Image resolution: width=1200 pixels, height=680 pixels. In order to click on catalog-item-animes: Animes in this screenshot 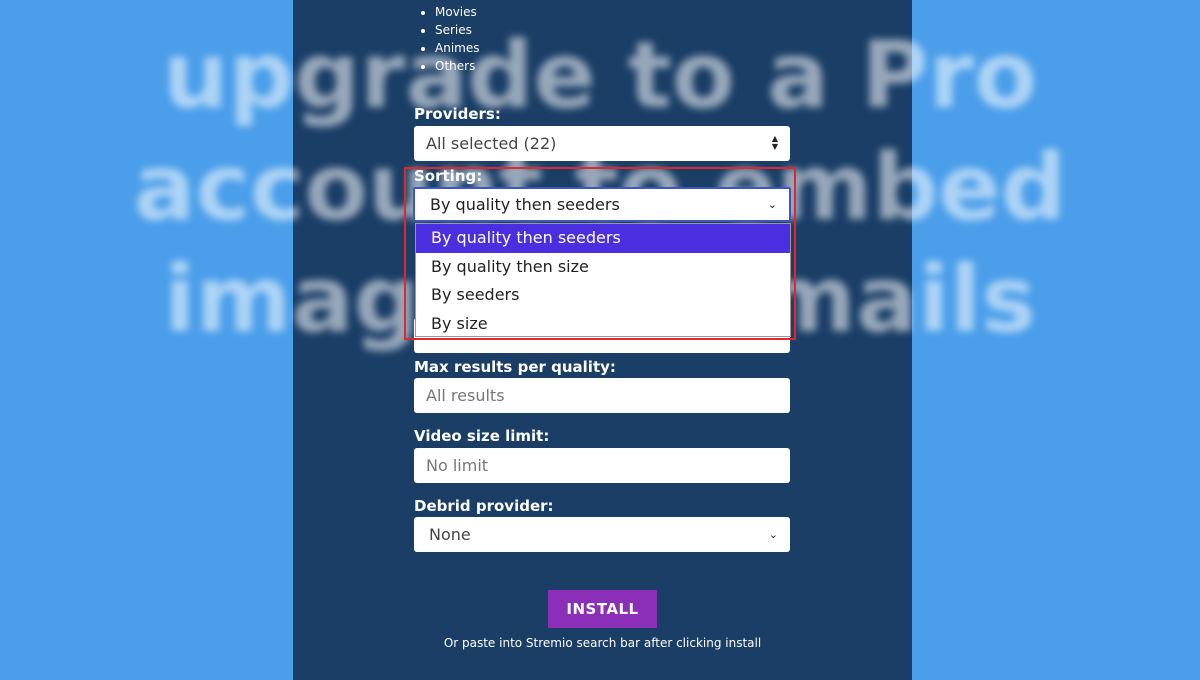, I will do `click(457, 48)`.